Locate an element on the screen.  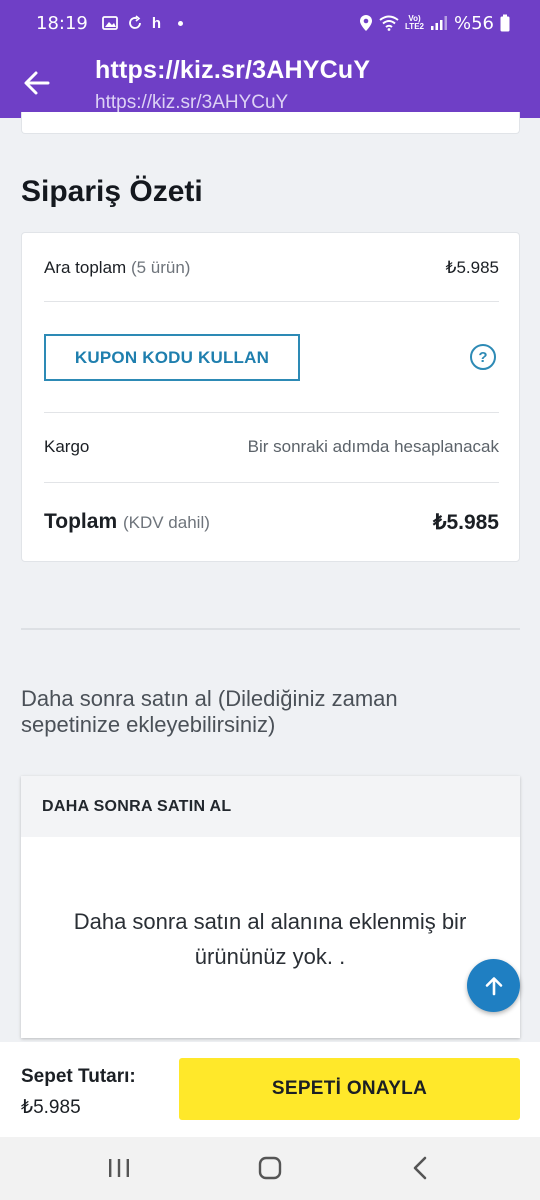
page-url-title: https://kiz.sr/3AHYCuY is located at coordinates (233, 70).